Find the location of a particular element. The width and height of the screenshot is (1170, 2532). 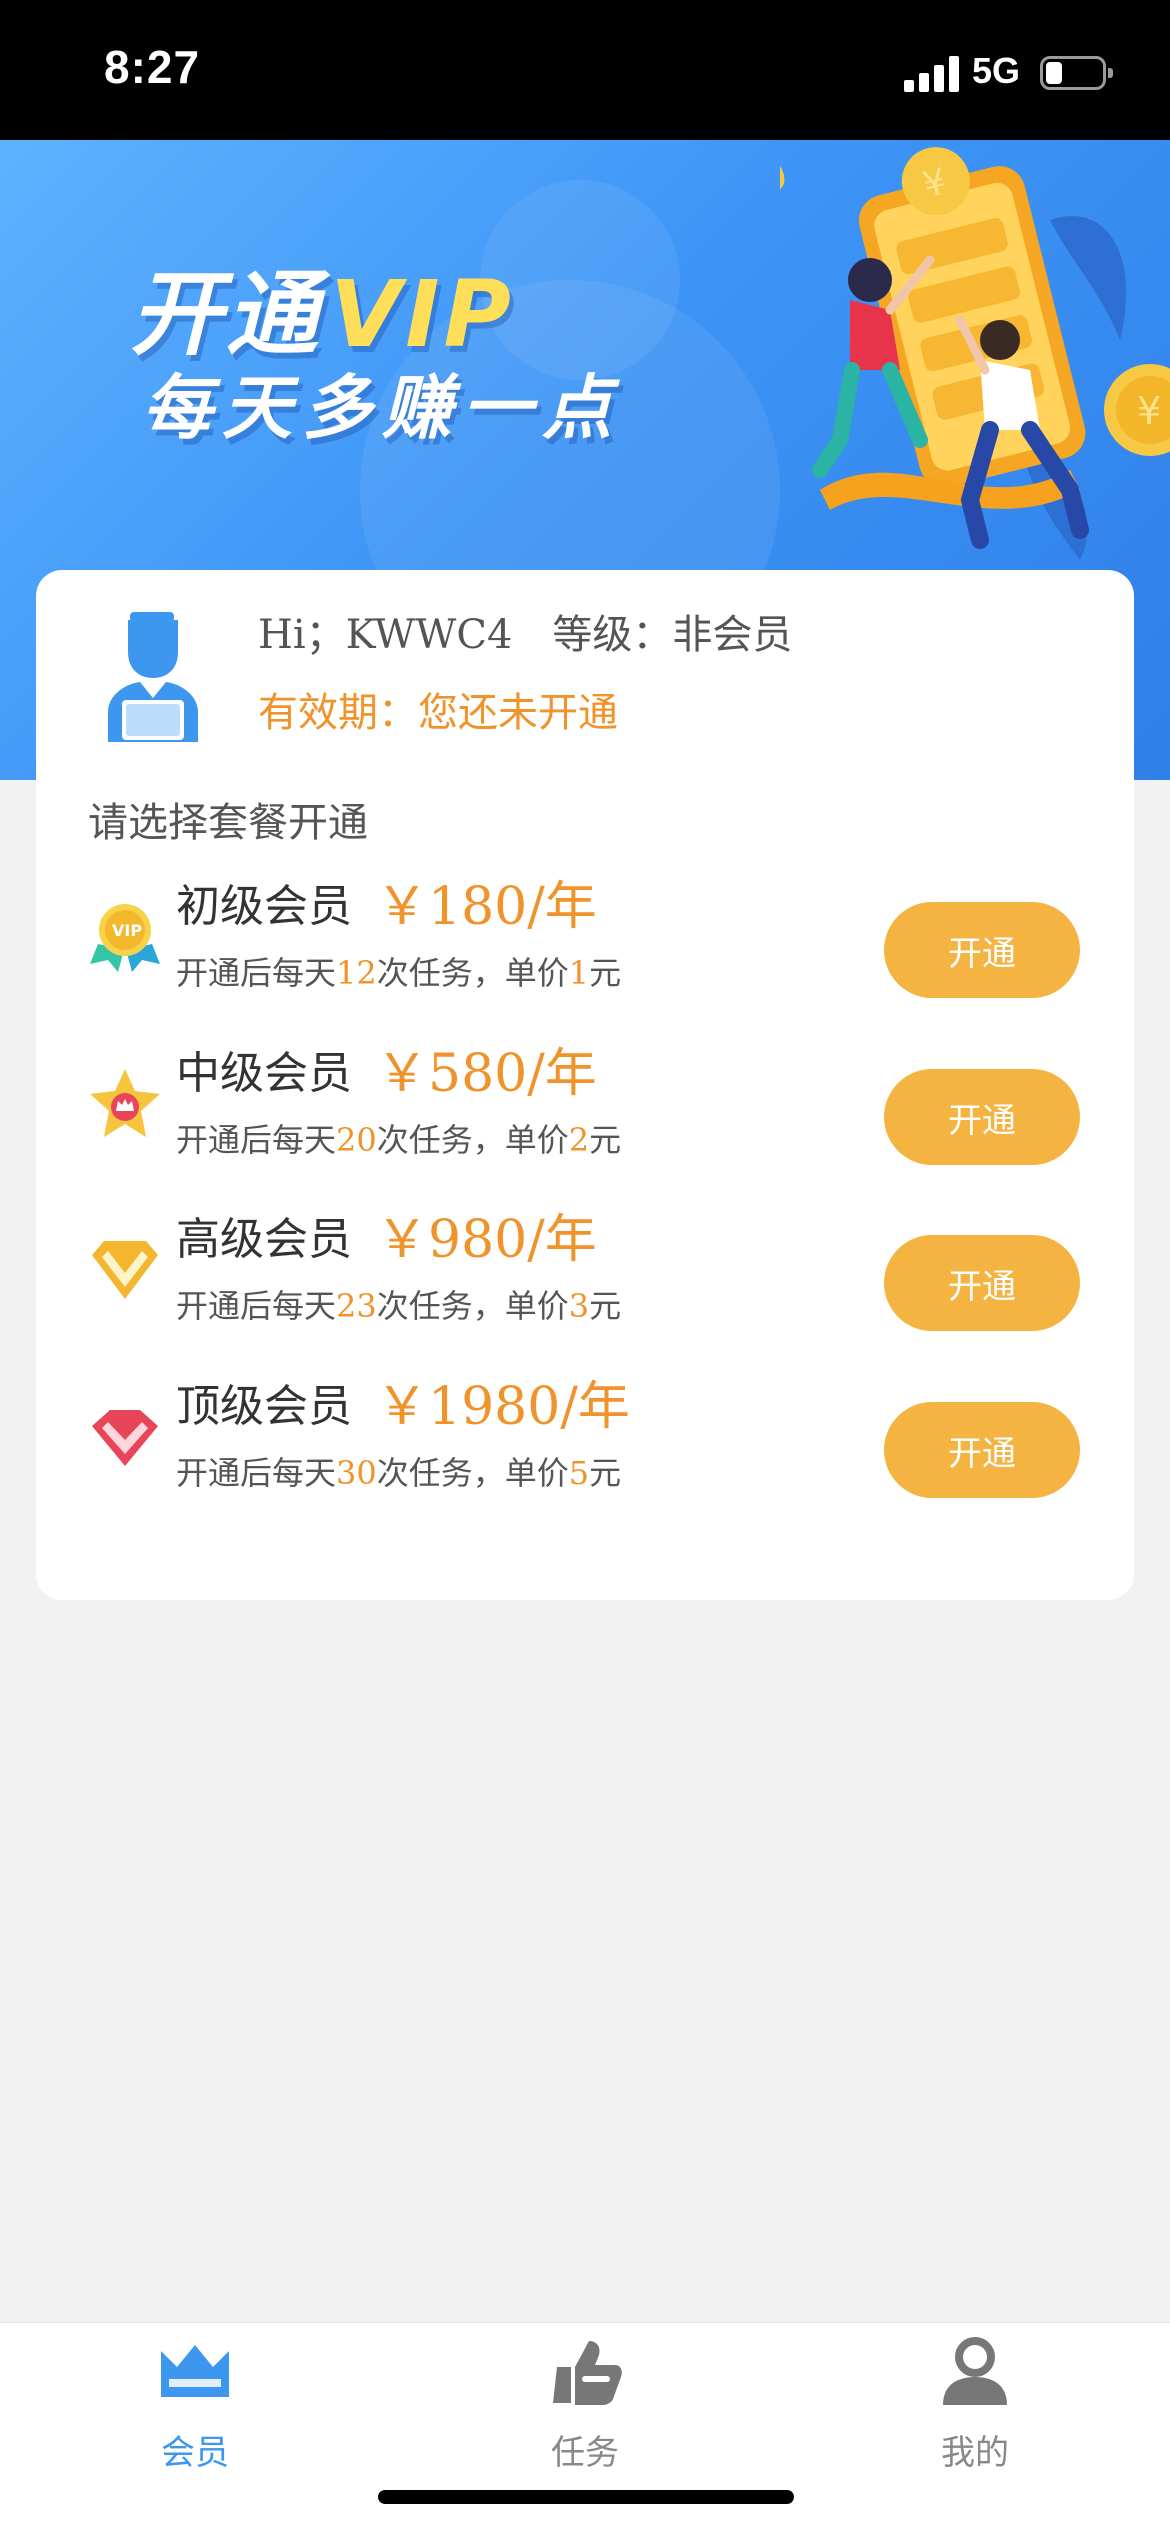

home-indicator is located at coordinates (586, 2497).